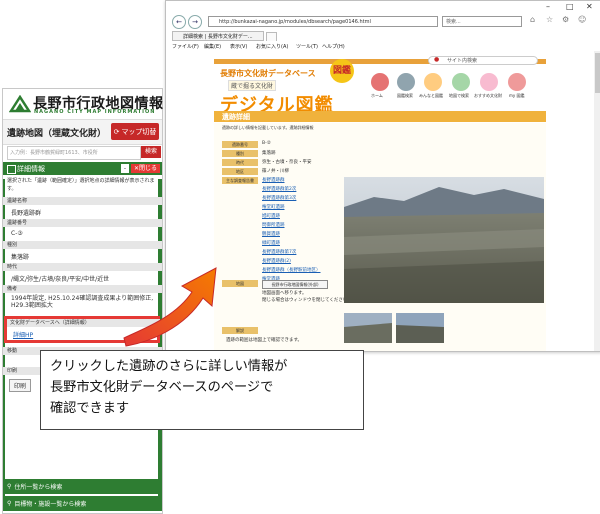 The image size is (600, 514). What do you see at coordinates (271, 216) in the screenshot?
I see `report-link: 旭町遺跡` at bounding box center [271, 216].